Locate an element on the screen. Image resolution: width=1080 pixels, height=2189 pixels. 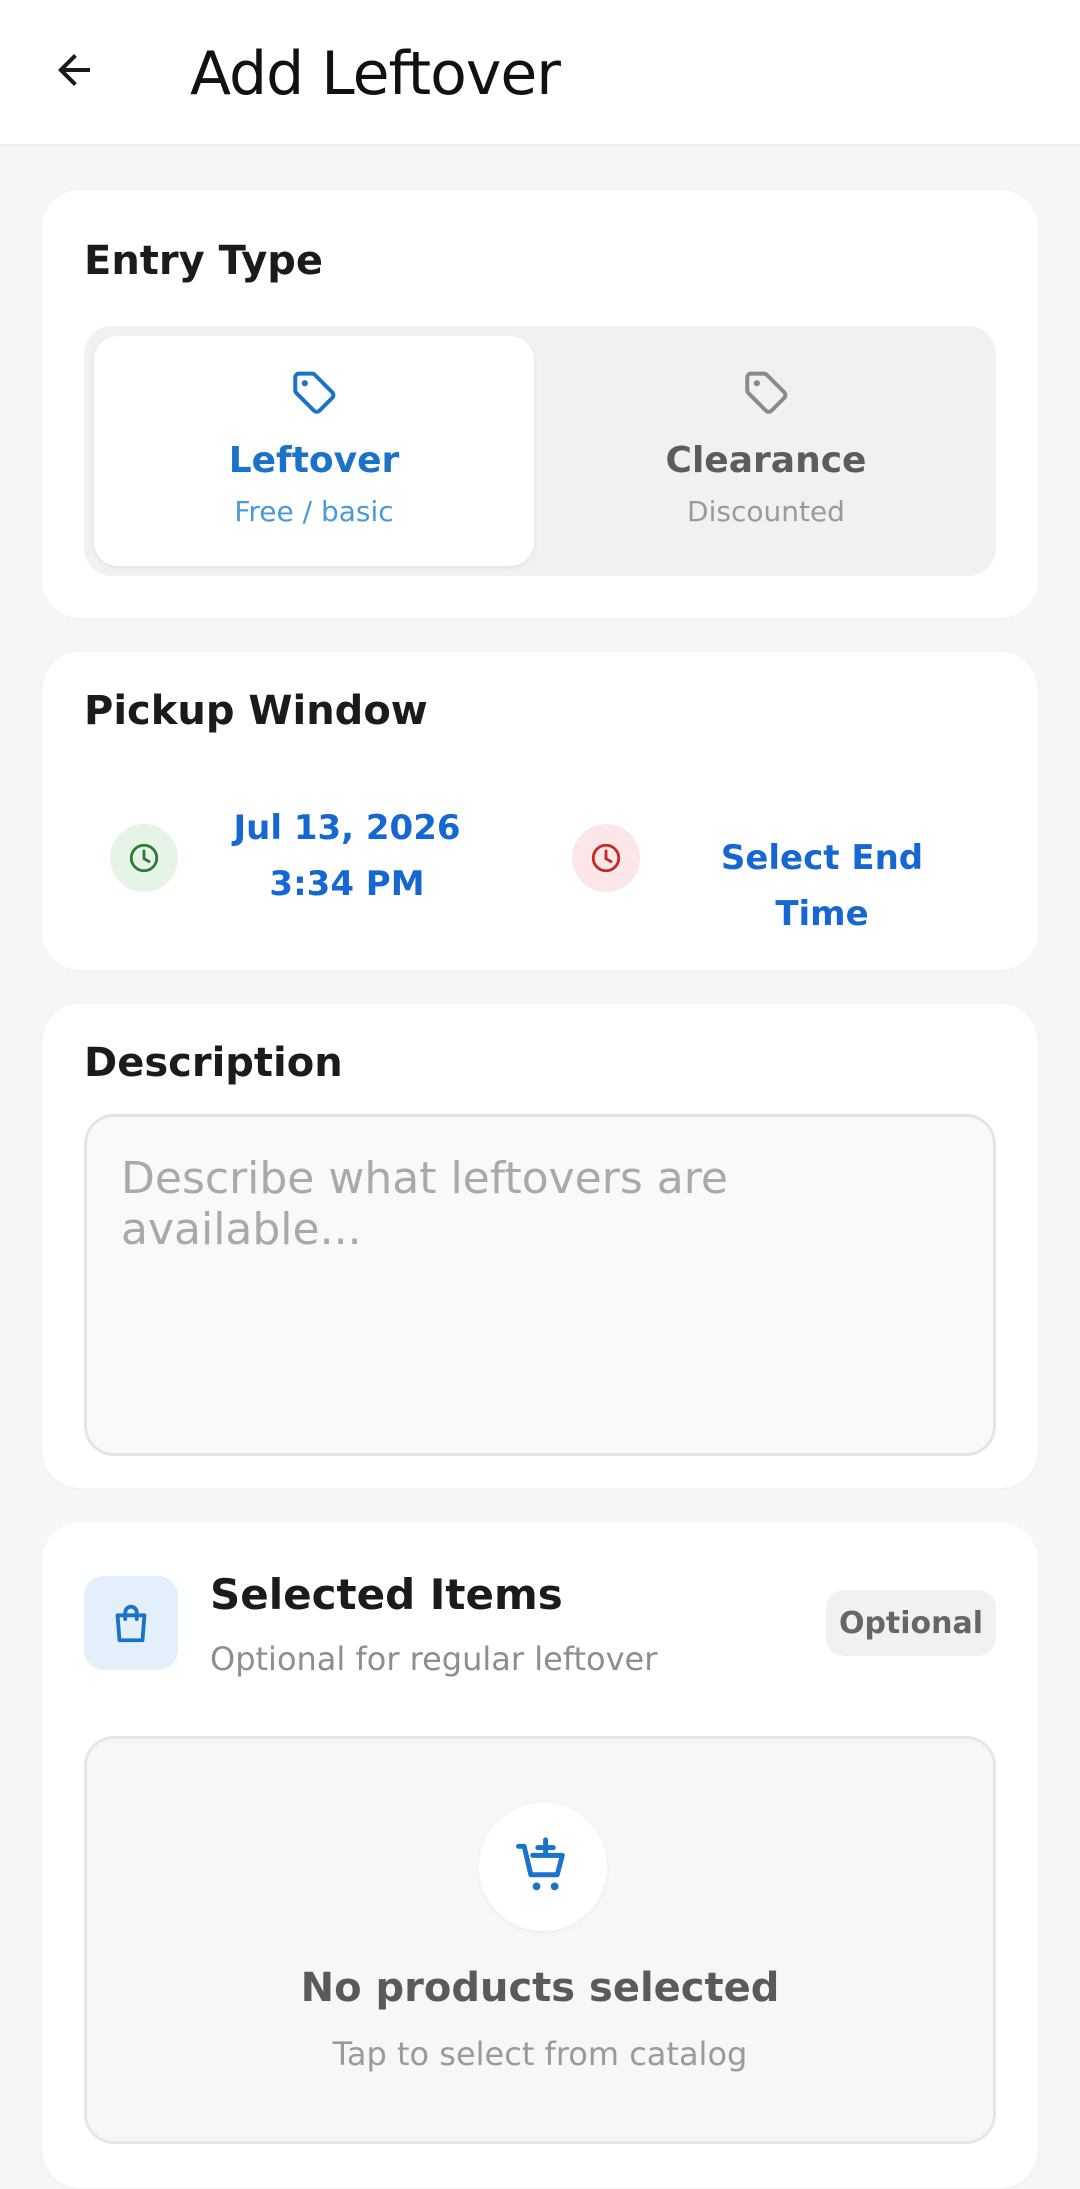
page-title: Add Leftover is located at coordinates (375, 74).